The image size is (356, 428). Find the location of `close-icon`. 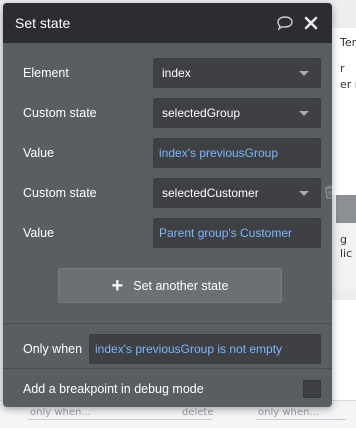

close-icon is located at coordinates (311, 23).